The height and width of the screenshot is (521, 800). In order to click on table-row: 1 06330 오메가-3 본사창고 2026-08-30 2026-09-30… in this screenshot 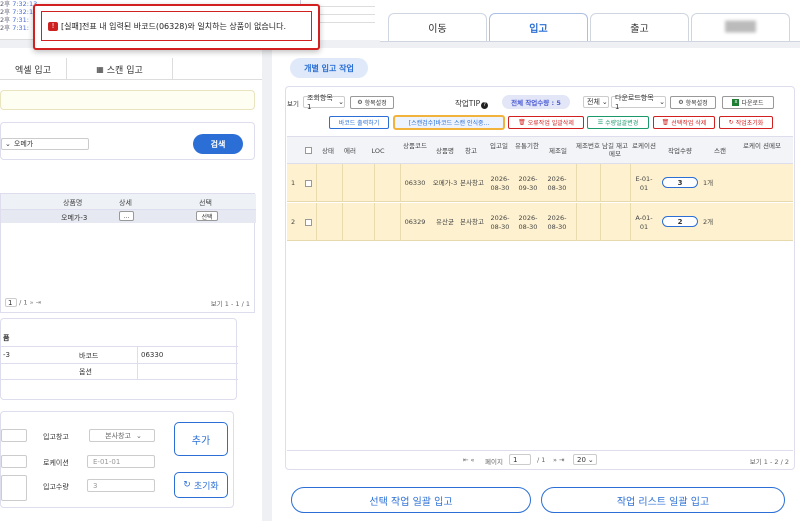, I will do `click(540, 183)`.